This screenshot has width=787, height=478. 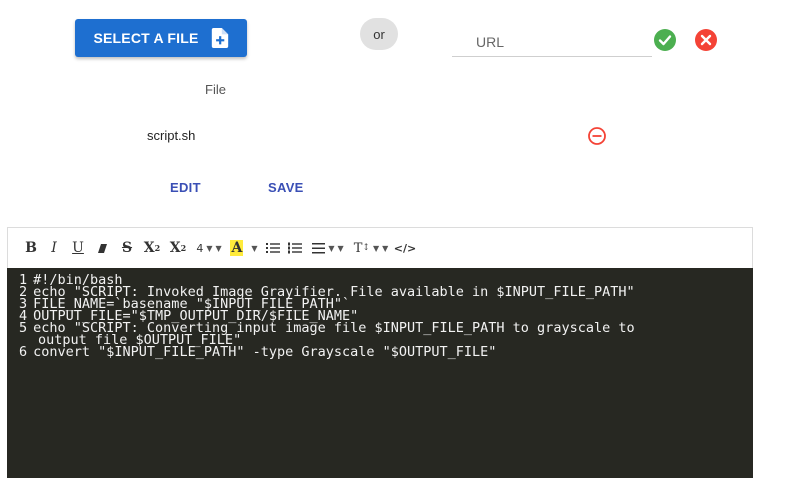 I want to click on cancel-url-icon, so click(x=706, y=40).